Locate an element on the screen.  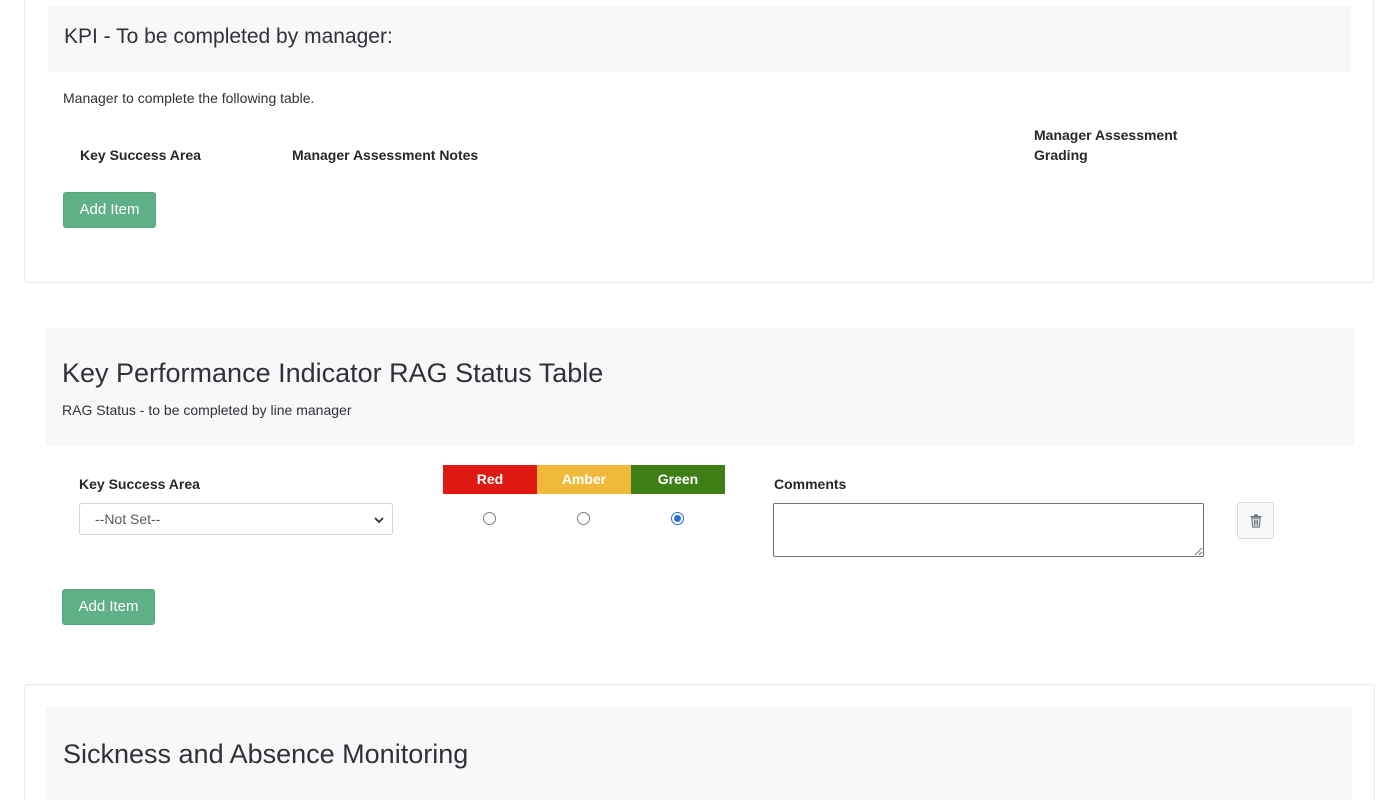
trash-icon is located at coordinates (1256, 521).